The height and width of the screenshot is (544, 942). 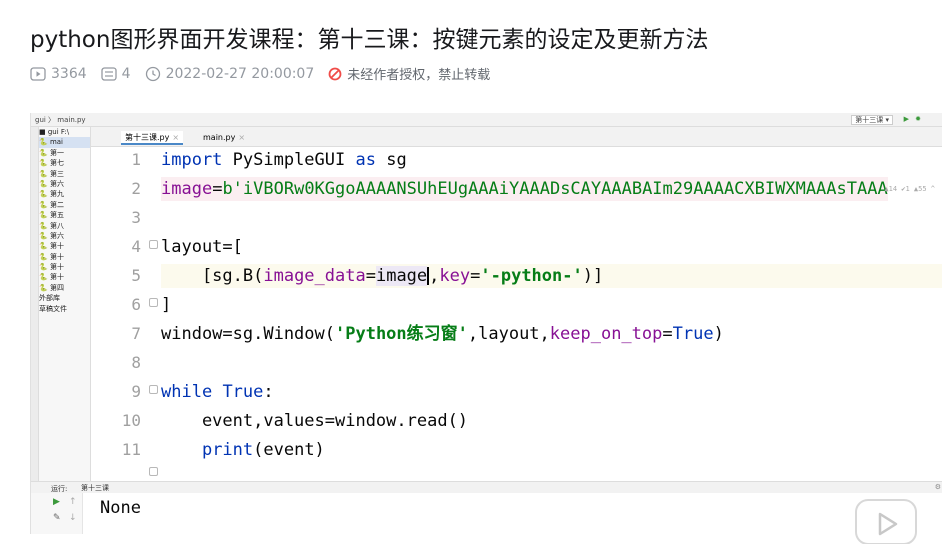 What do you see at coordinates (64, 153) in the screenshot?
I see `project-tree-item: 🐍 第一` at bounding box center [64, 153].